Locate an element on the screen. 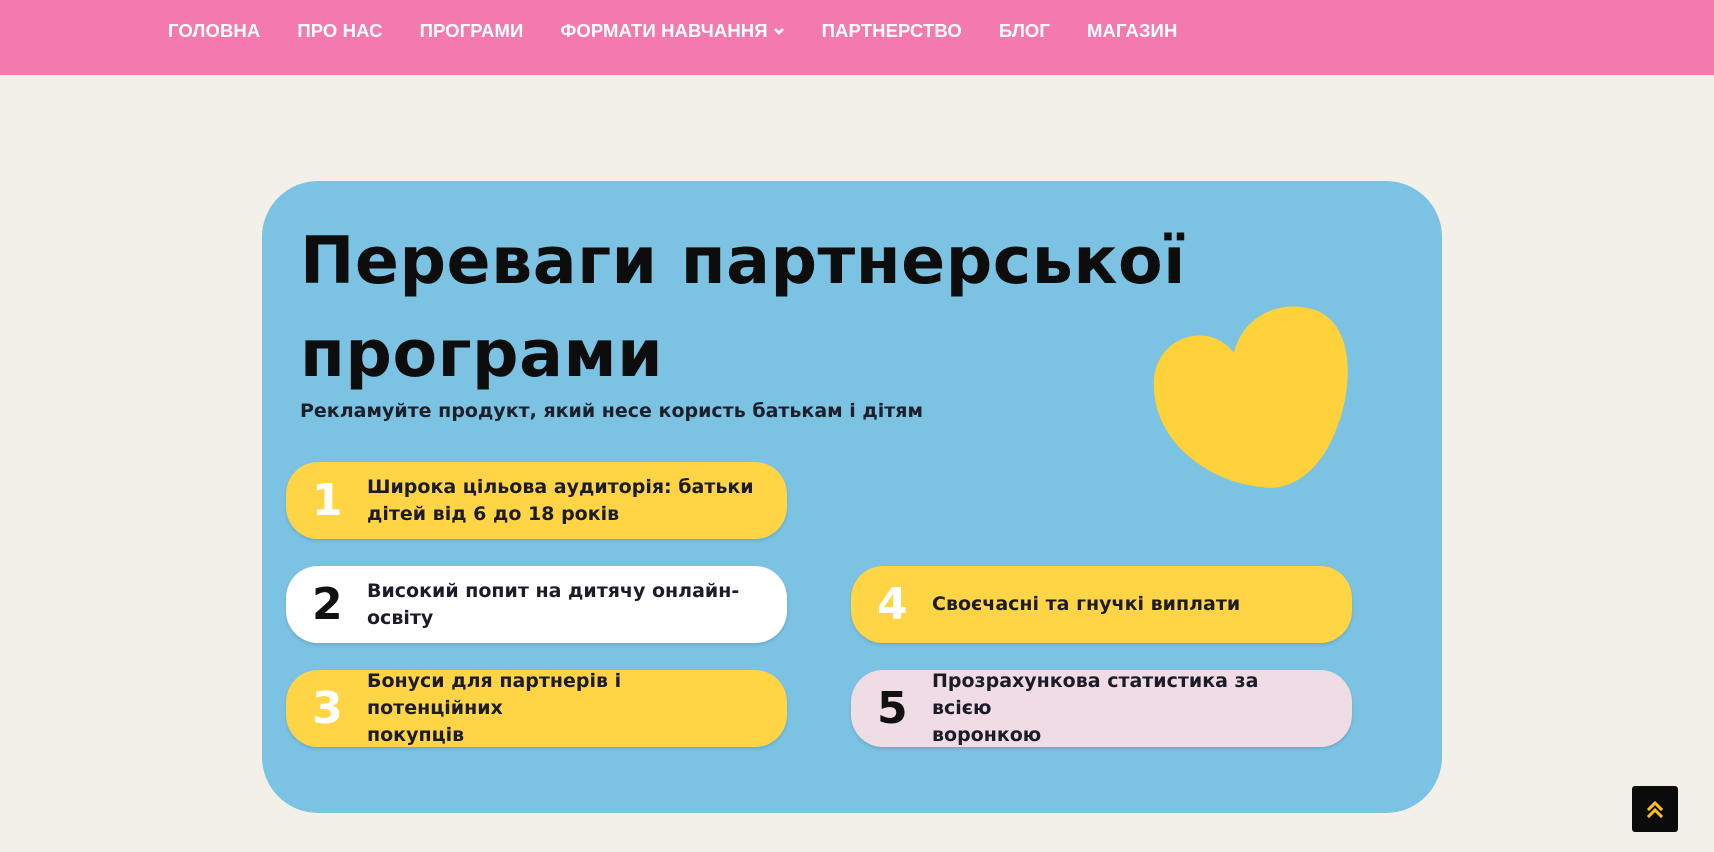 The width and height of the screenshot is (1714, 852). nav-item-label: ФОРМАТИ НАВЧАННЯ is located at coordinates (664, 30).